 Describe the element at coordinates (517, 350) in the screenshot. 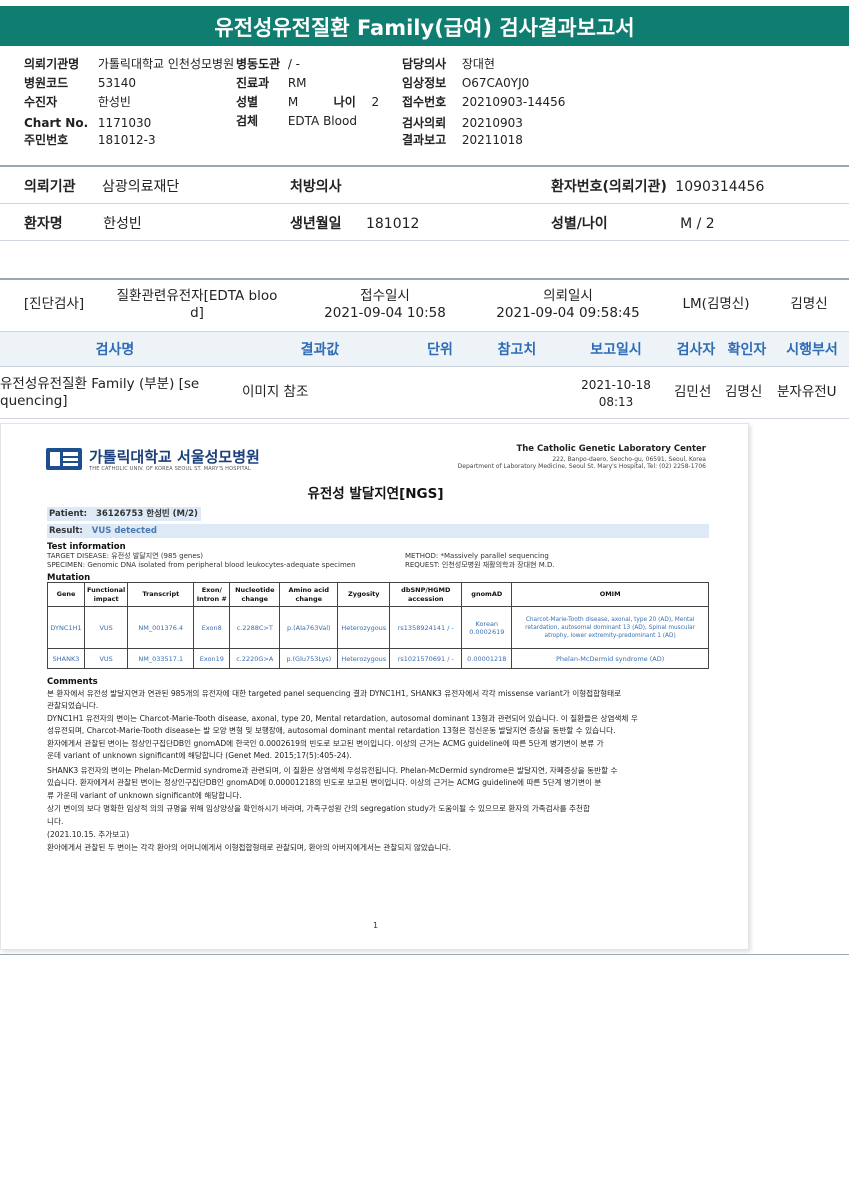

I see `col-reference: 참고치` at that location.